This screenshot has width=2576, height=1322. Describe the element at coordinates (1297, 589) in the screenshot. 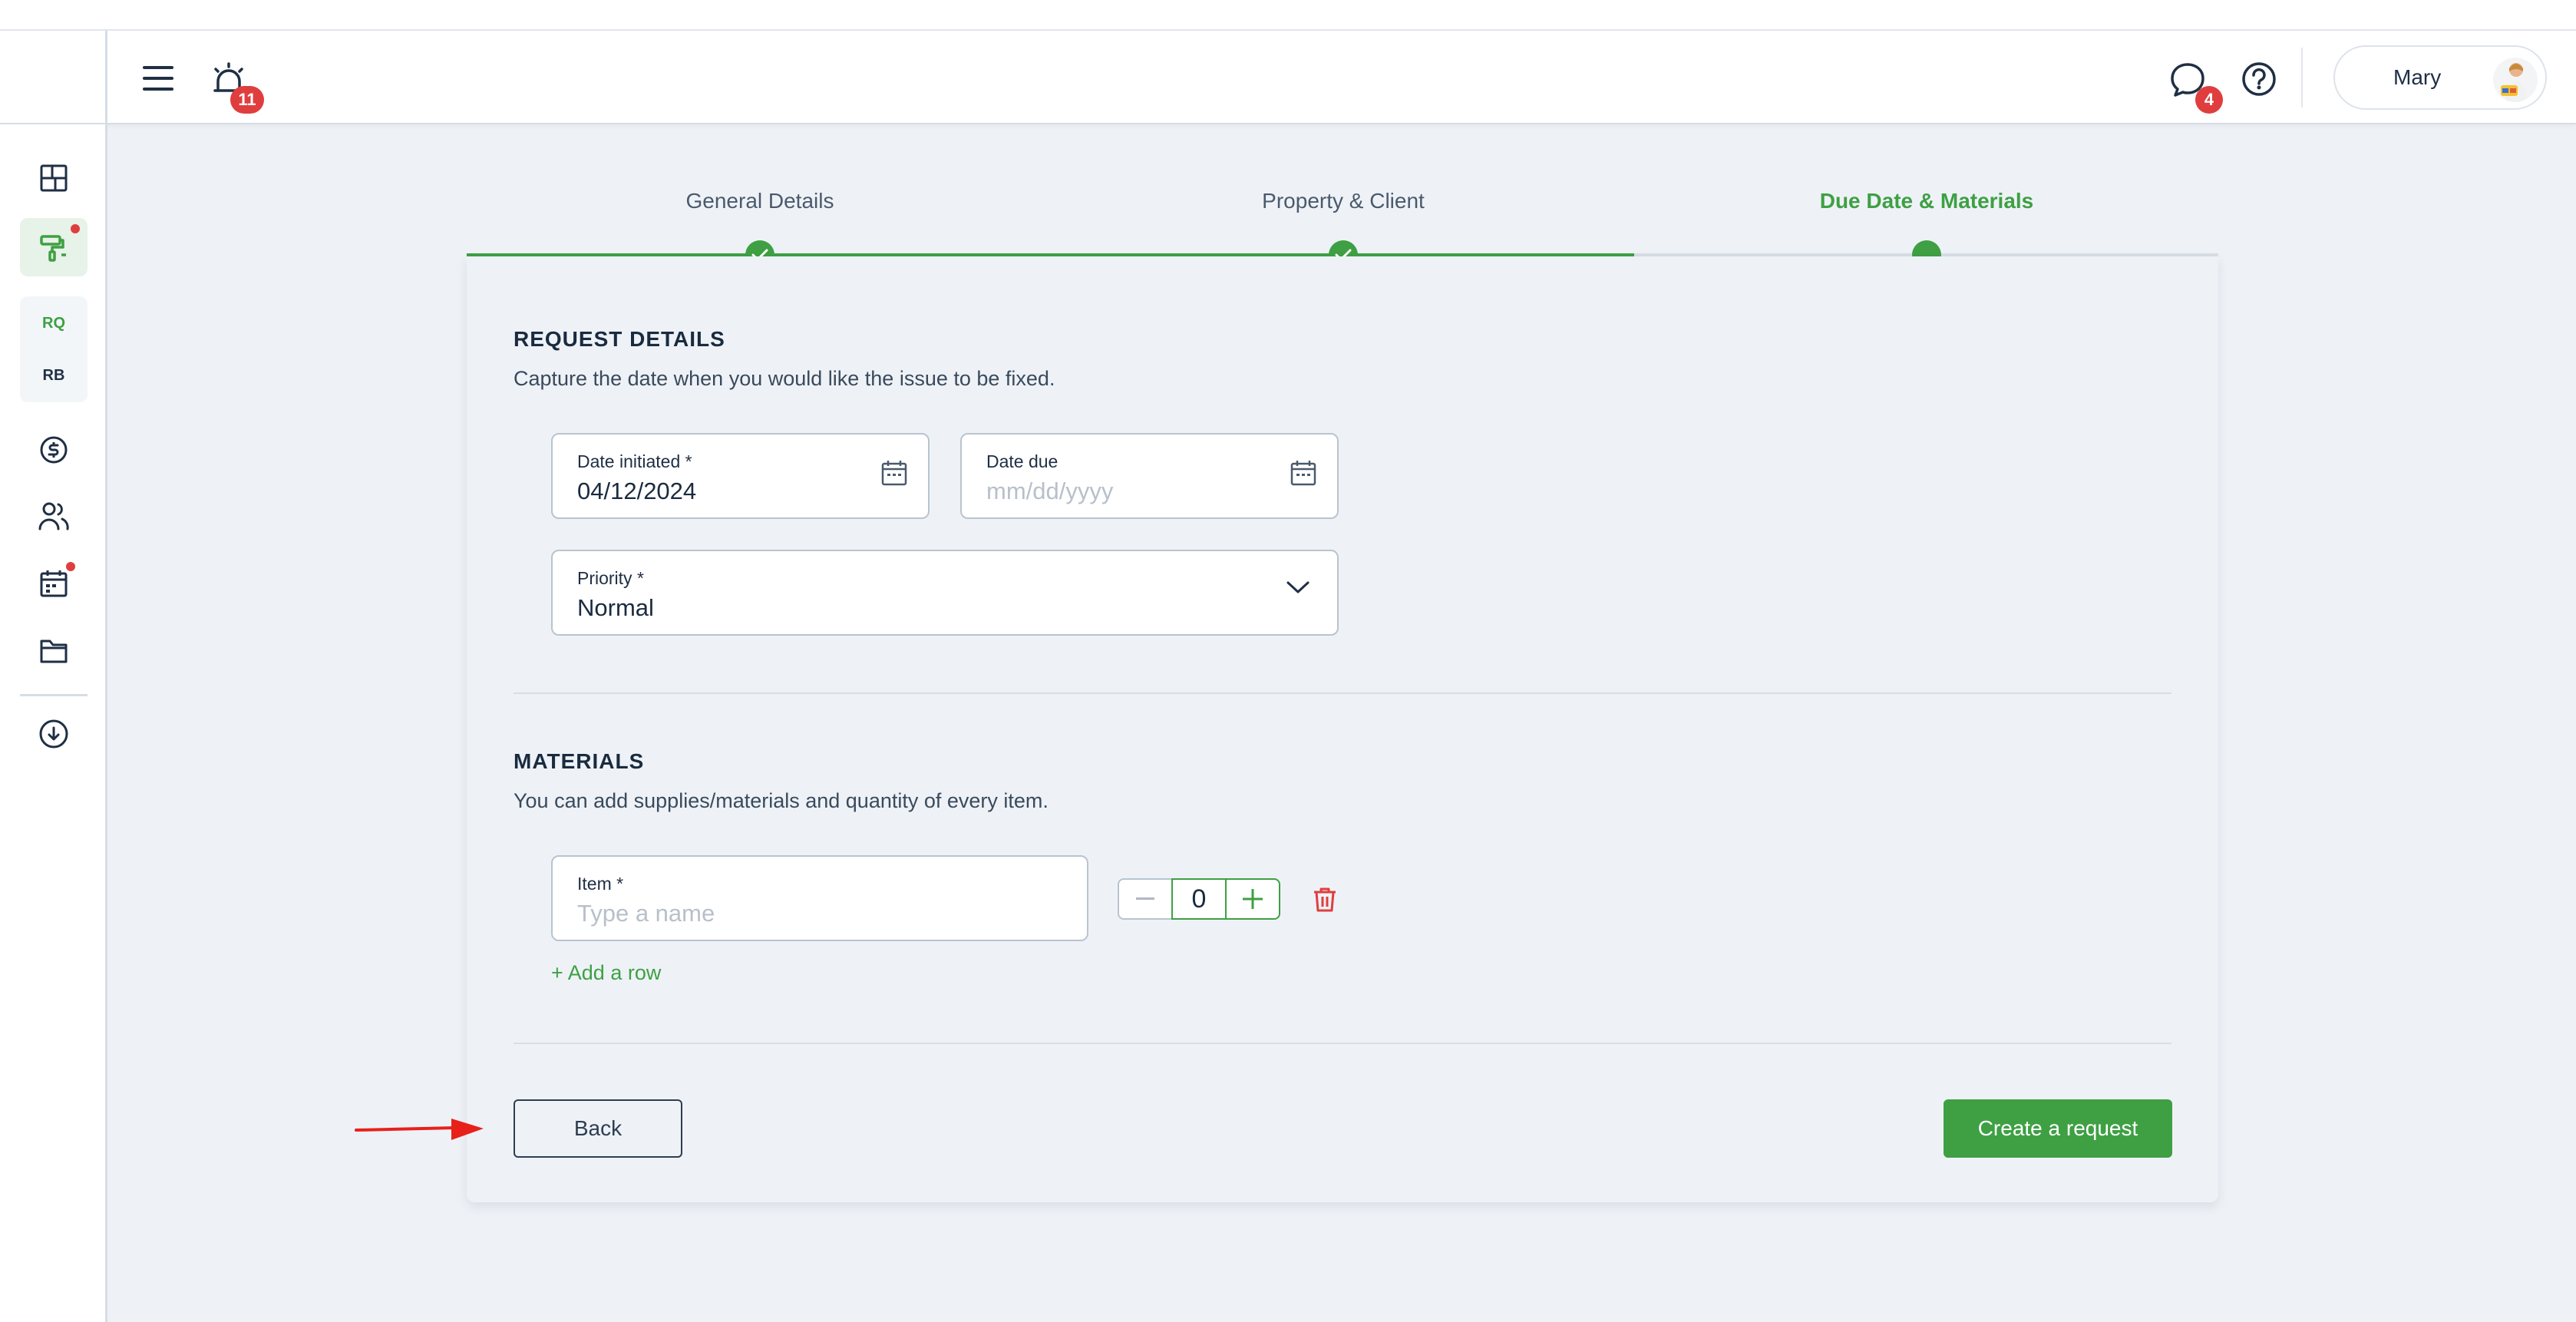

I see `chevron-down-icon` at that location.